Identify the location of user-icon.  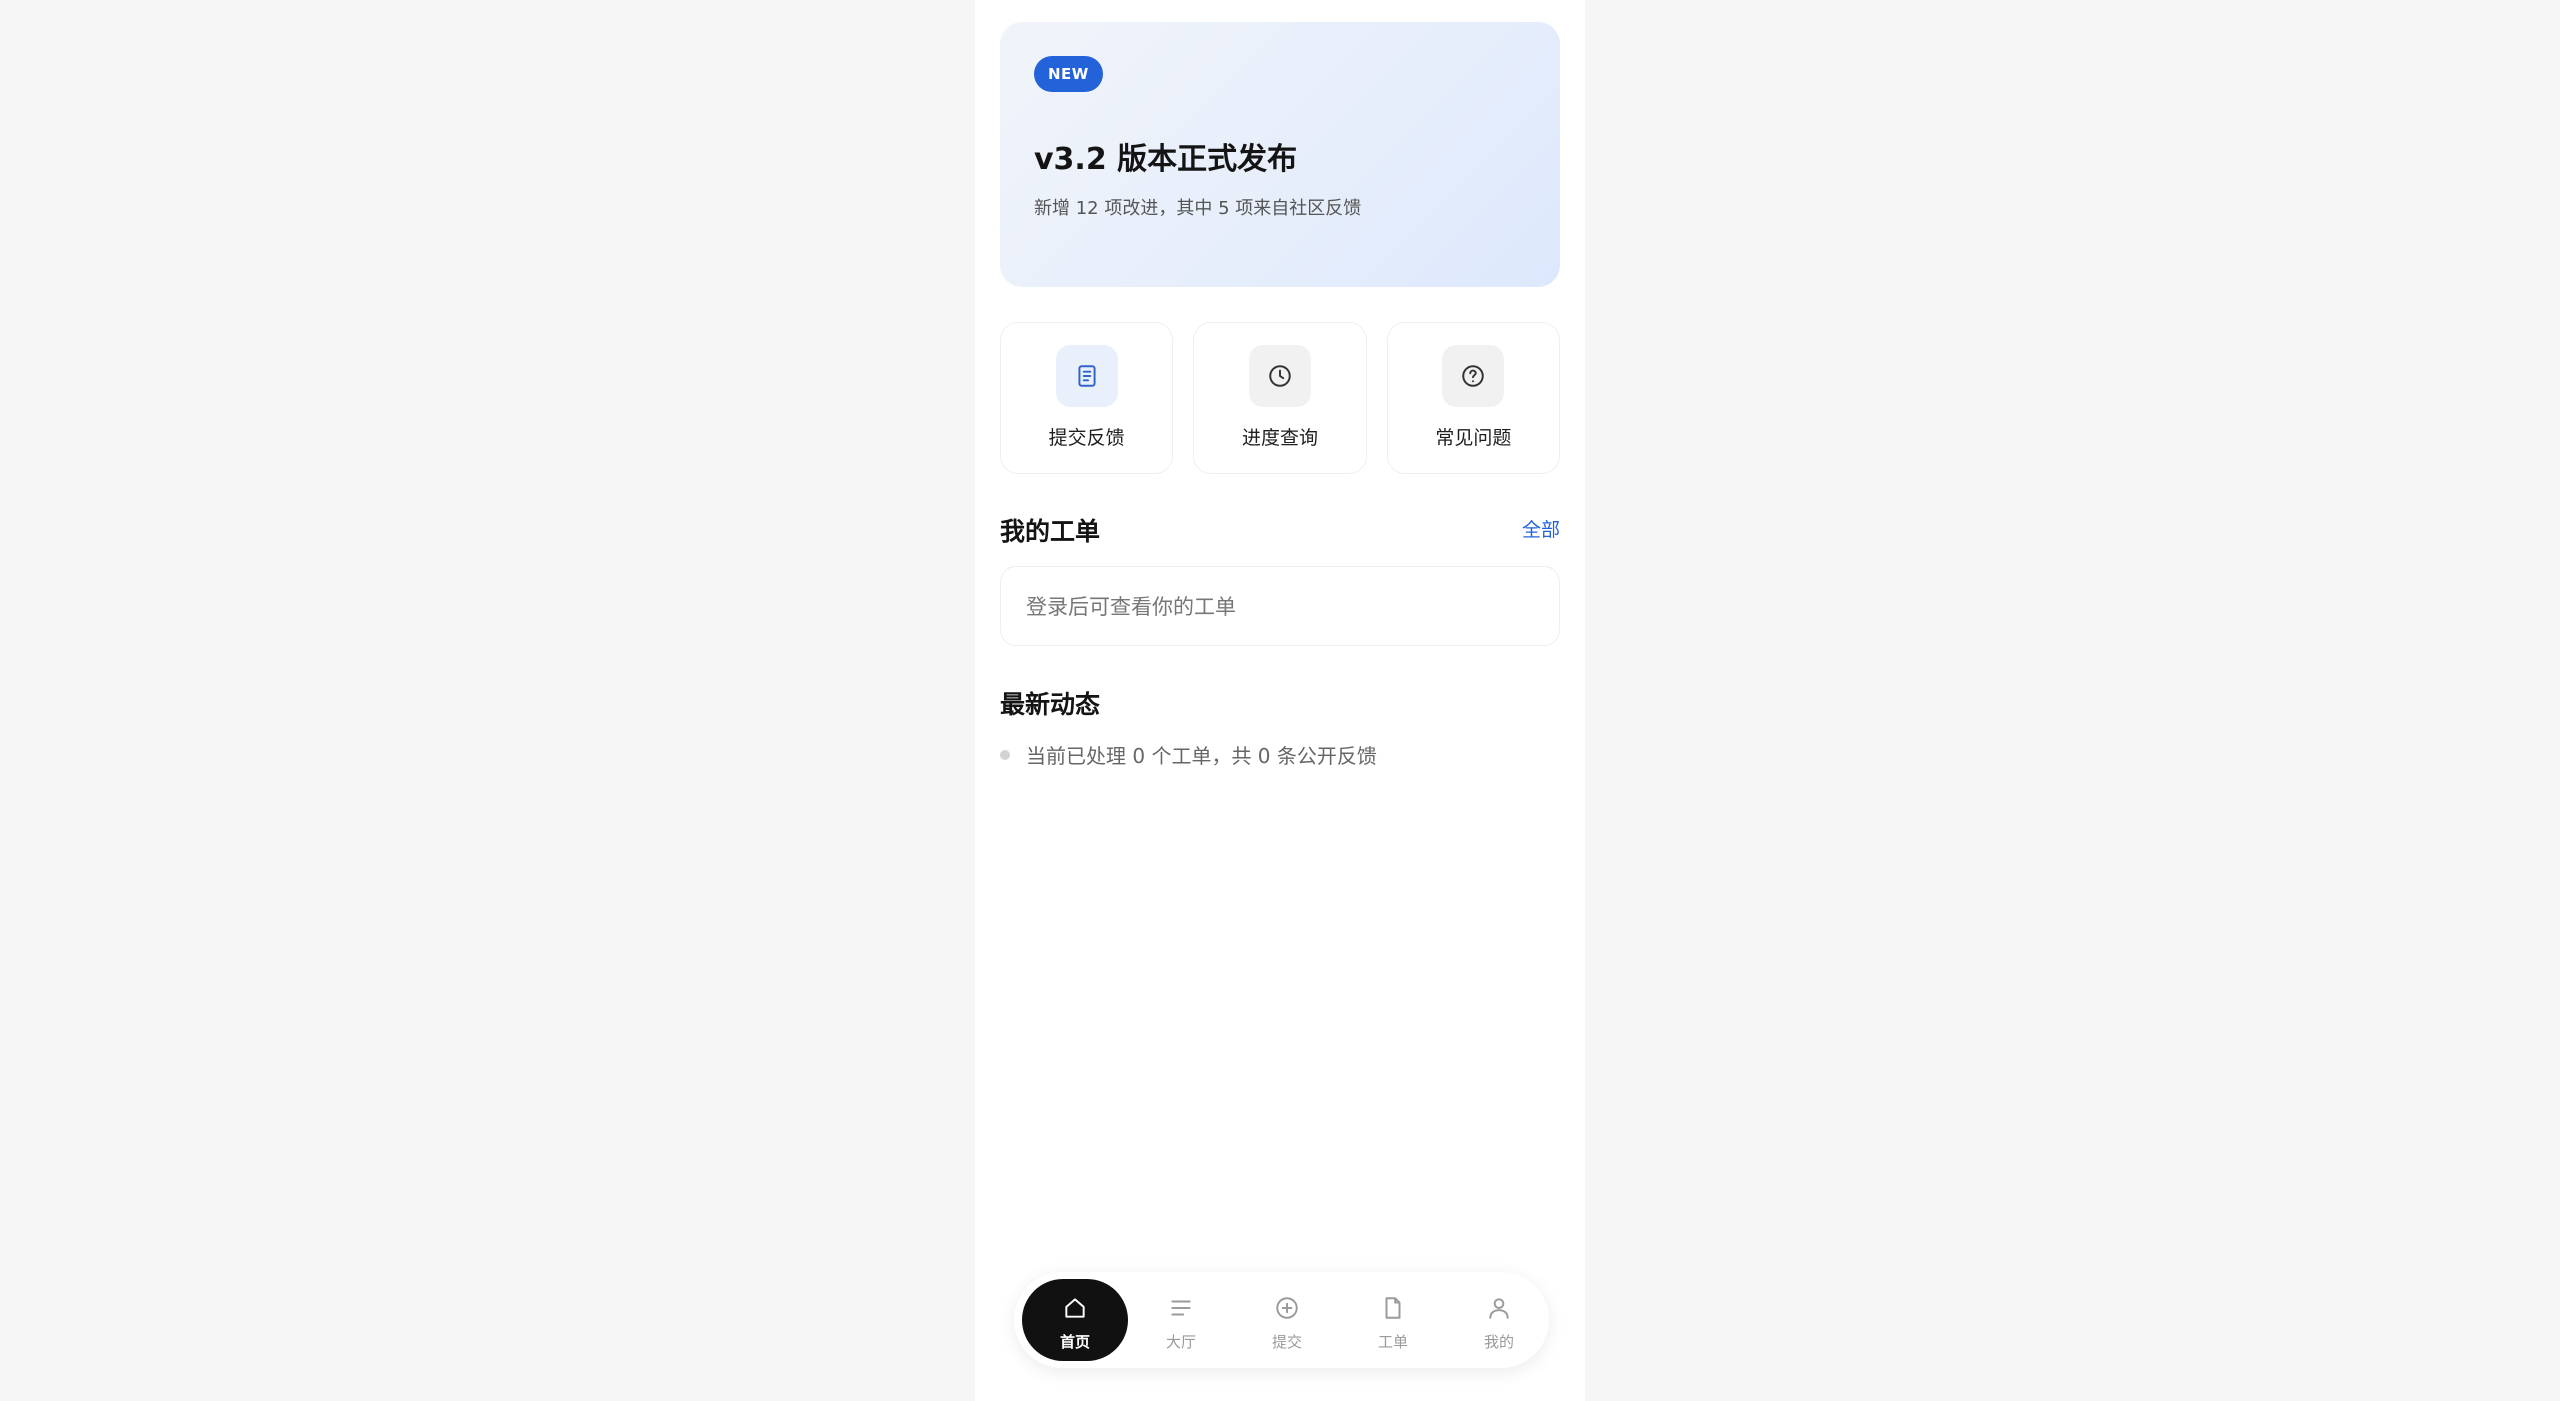
(1499, 1308).